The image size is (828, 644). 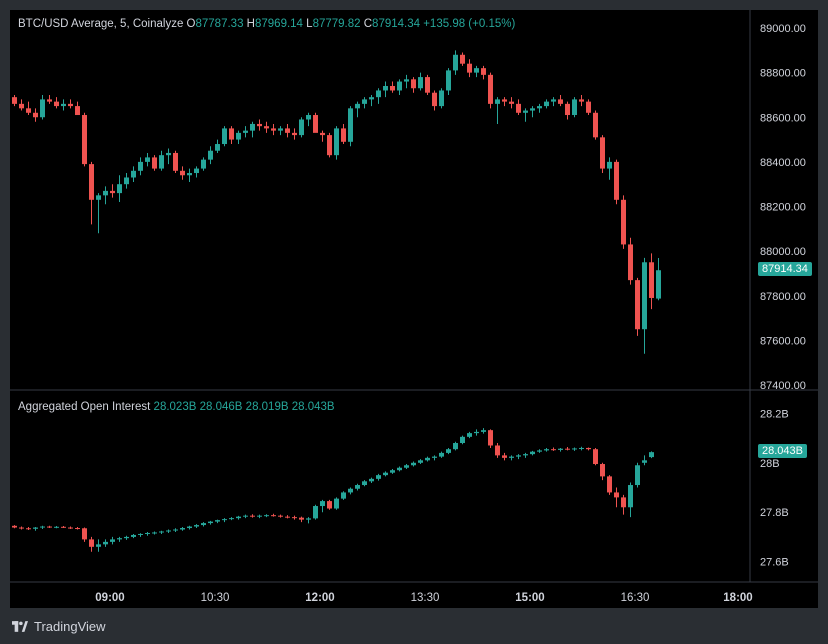 What do you see at coordinates (215, 598) in the screenshot?
I see `x-tick-label: 10:30` at bounding box center [215, 598].